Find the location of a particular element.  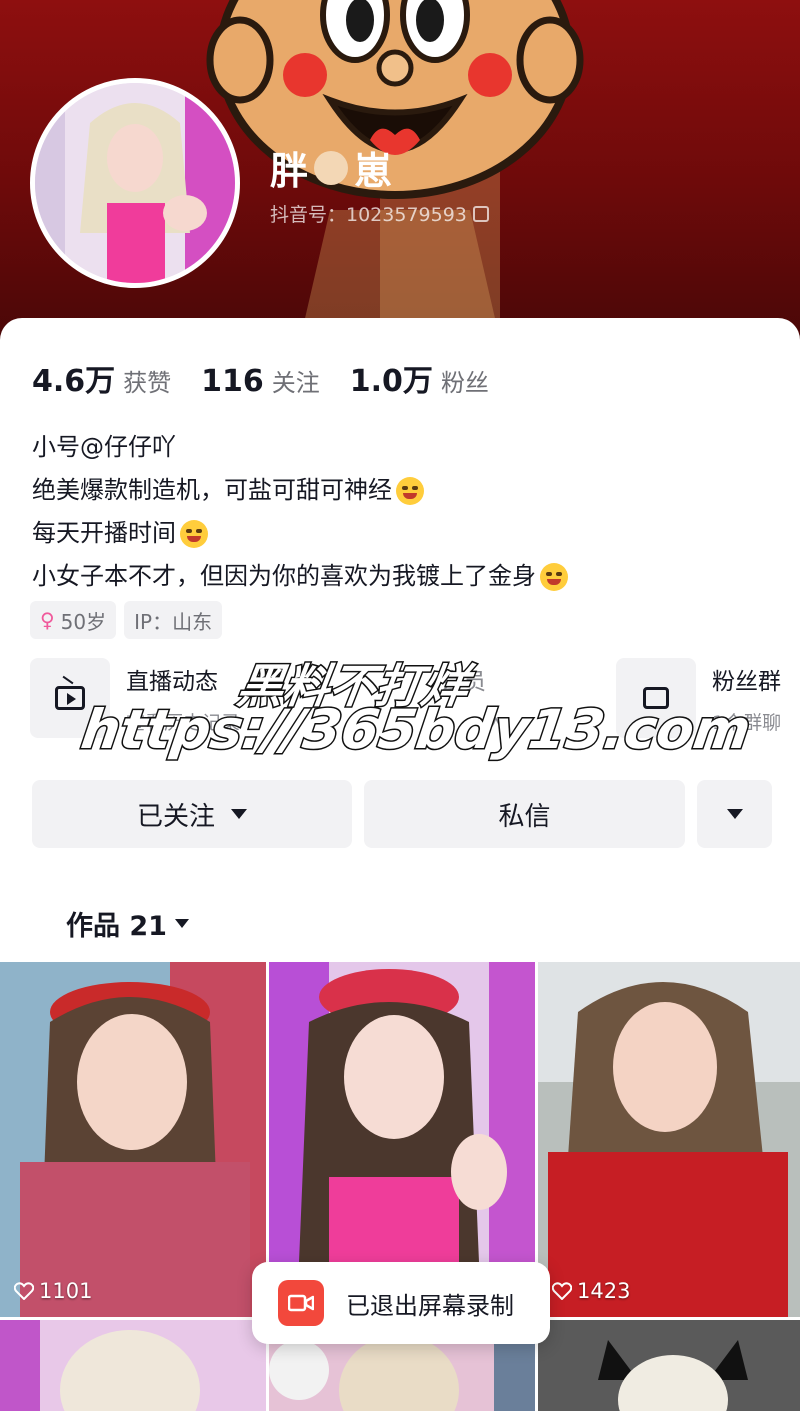

like-count-text: 1423 is located at coordinates (604, 1291).